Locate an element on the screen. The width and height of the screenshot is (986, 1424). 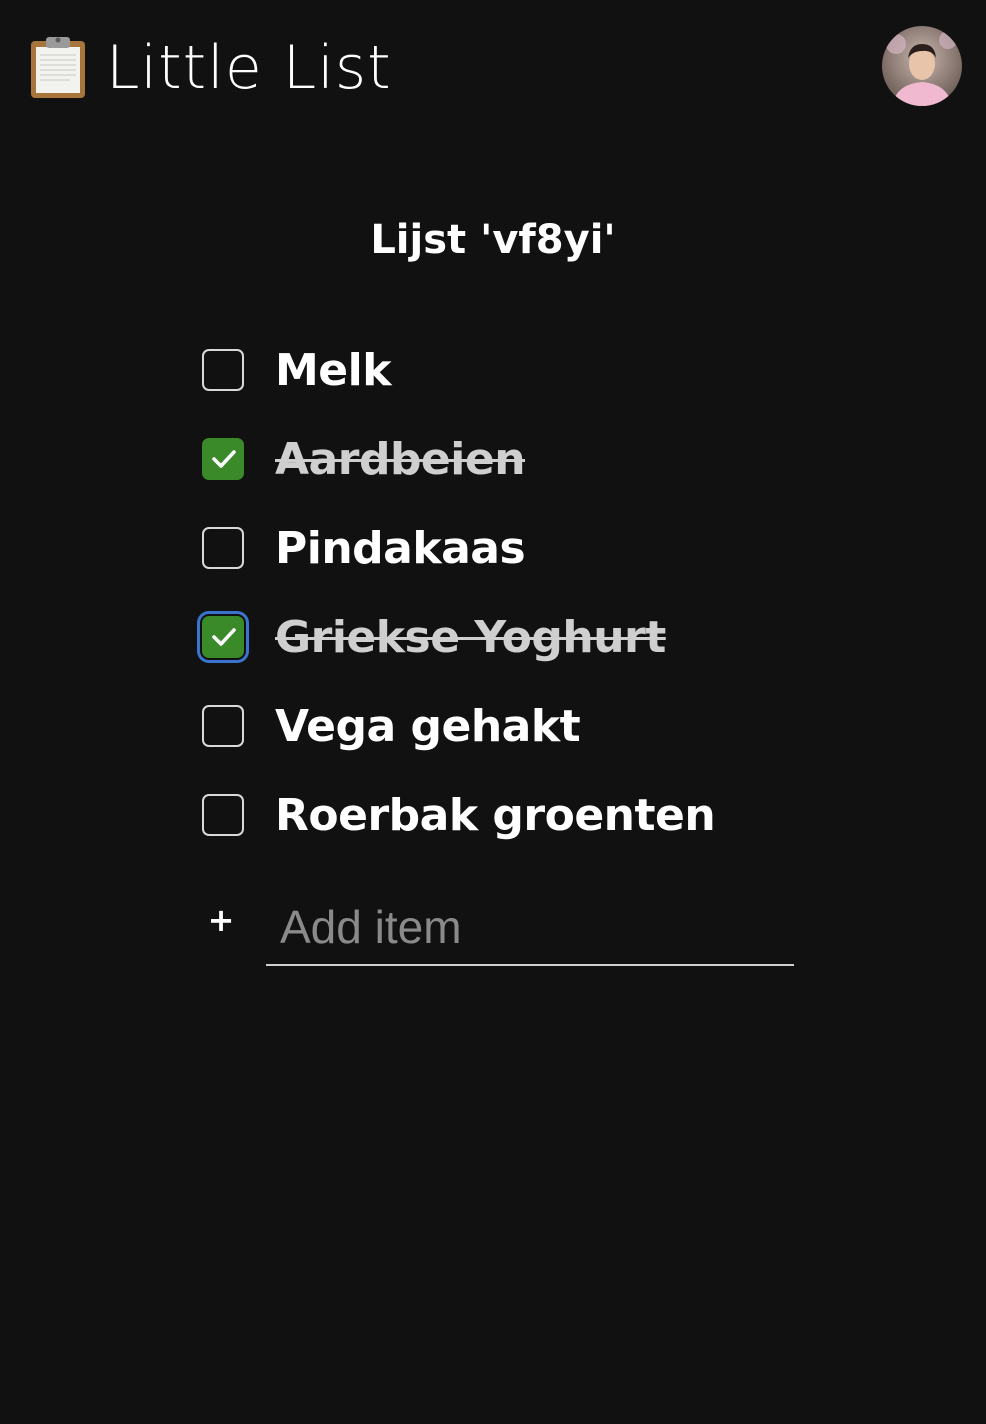
list-item: Aardbeien is located at coordinates (505, 460).